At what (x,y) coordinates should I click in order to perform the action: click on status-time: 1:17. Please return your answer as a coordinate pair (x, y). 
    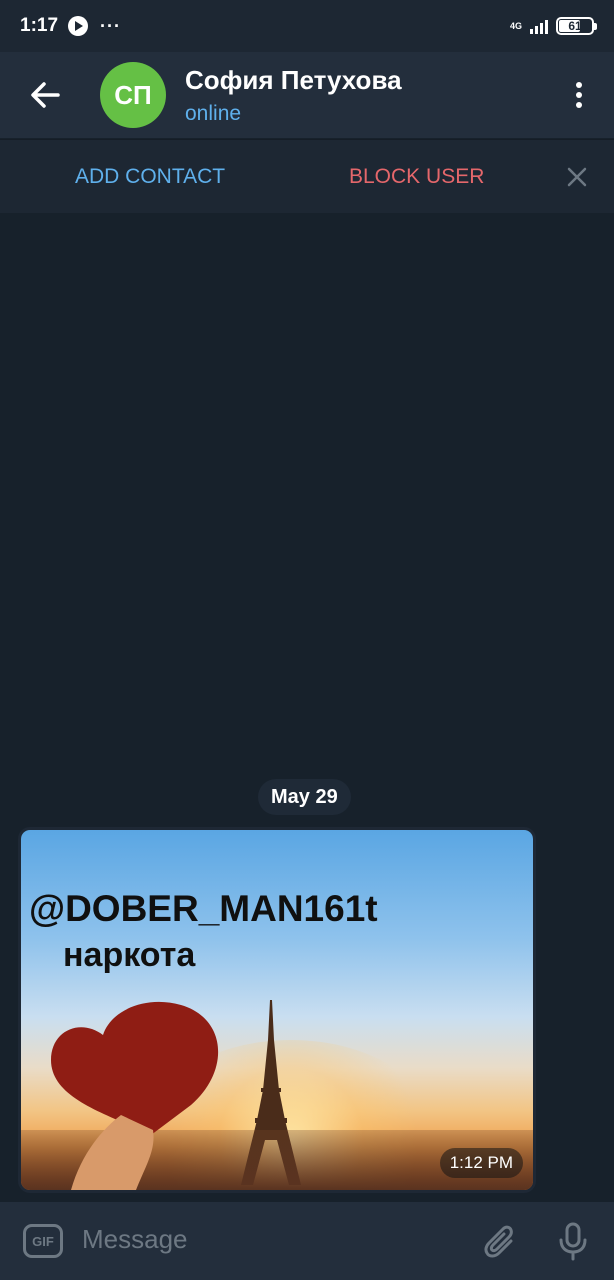
    Looking at the image, I should click on (39, 25).